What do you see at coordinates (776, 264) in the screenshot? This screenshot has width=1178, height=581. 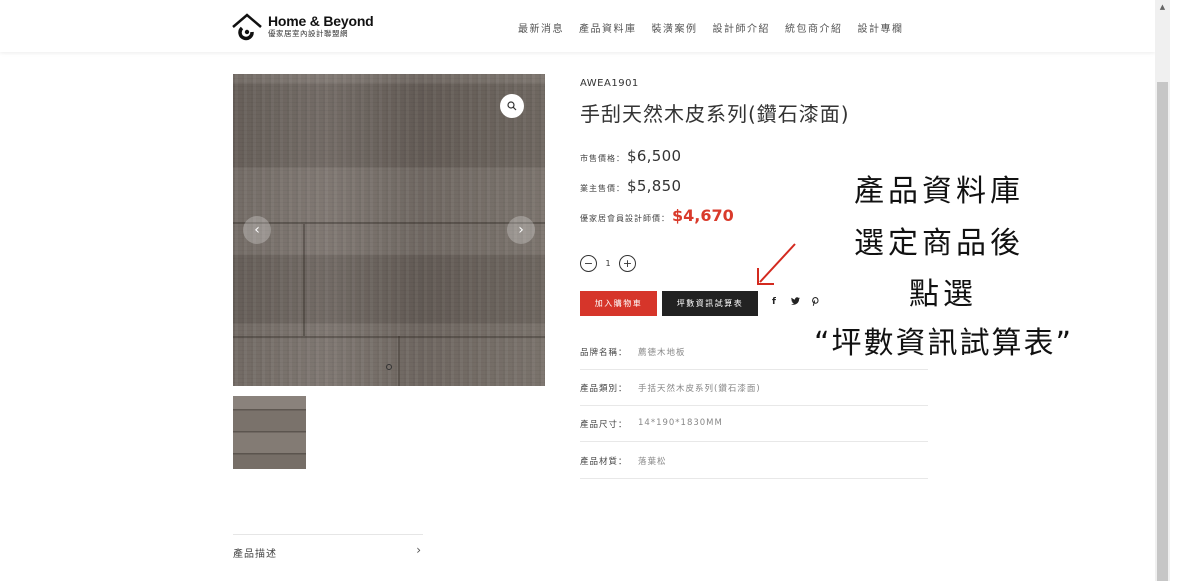 I see `annotation-arrow-icon` at bounding box center [776, 264].